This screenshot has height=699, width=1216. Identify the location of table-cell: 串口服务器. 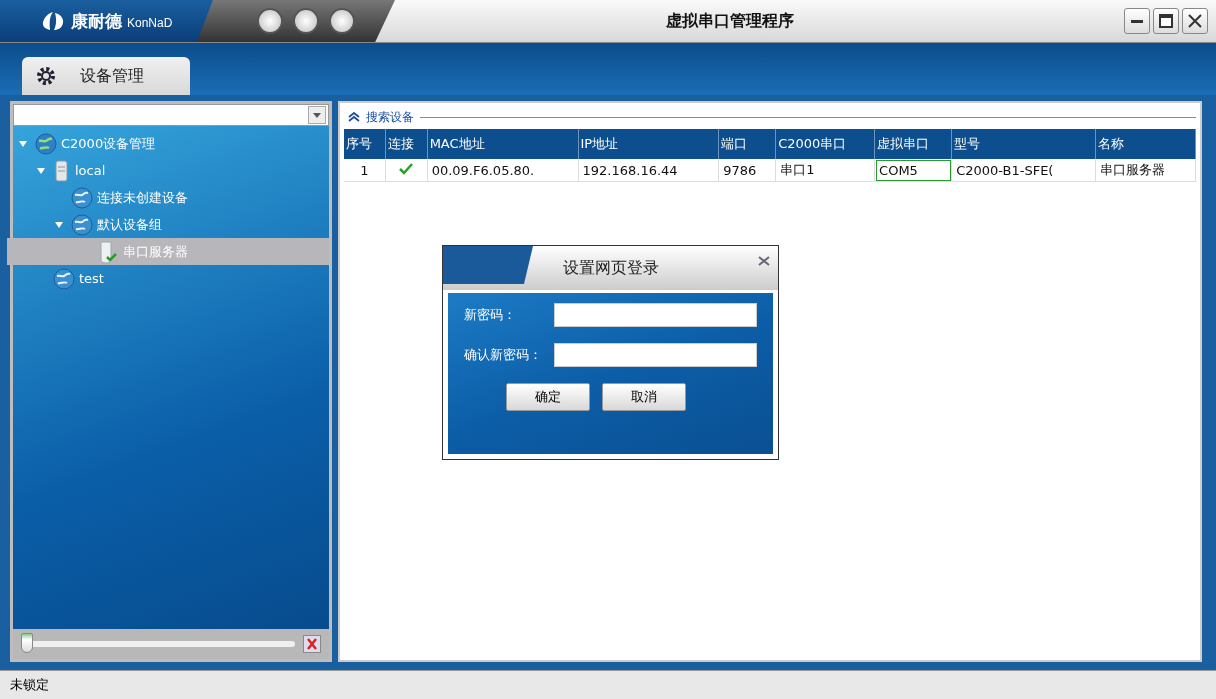
(1145, 170).